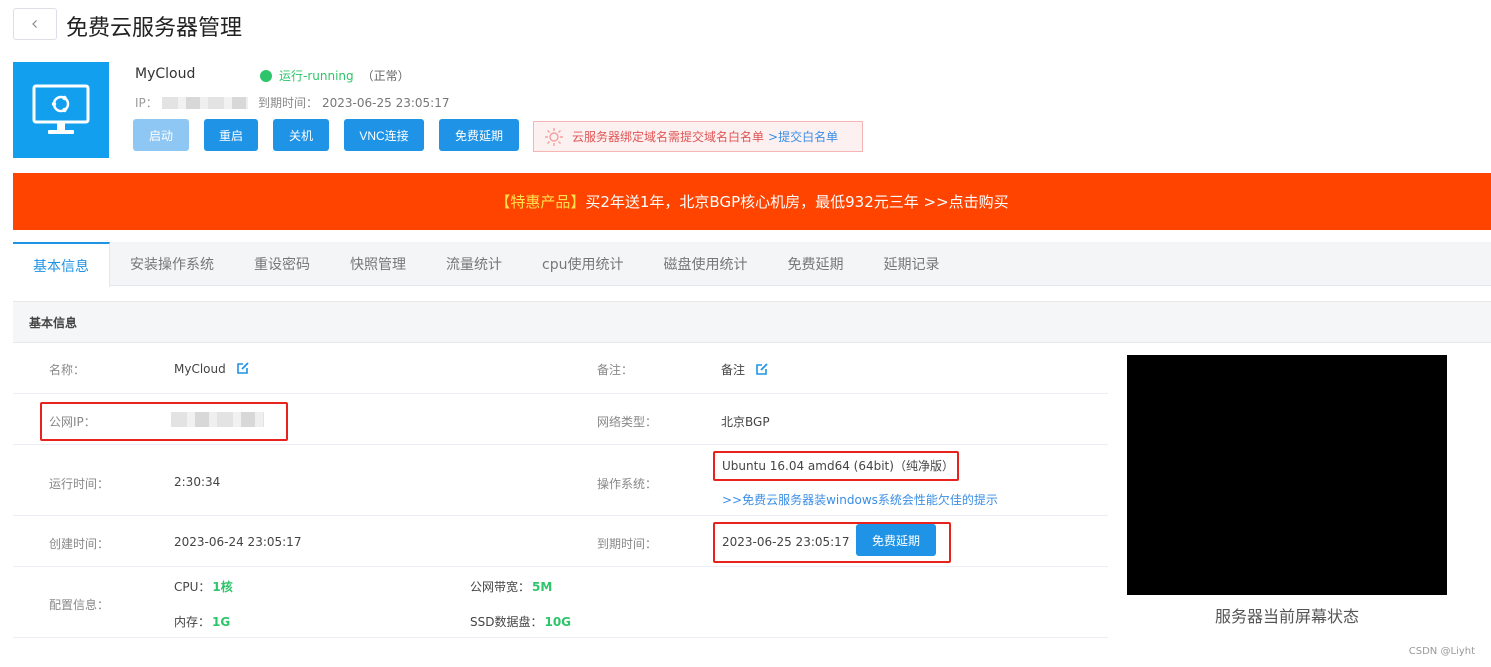 This screenshot has width=1491, height=667. Describe the element at coordinates (803, 136) in the screenshot. I see `whitelist-link: >提交白名单` at that location.